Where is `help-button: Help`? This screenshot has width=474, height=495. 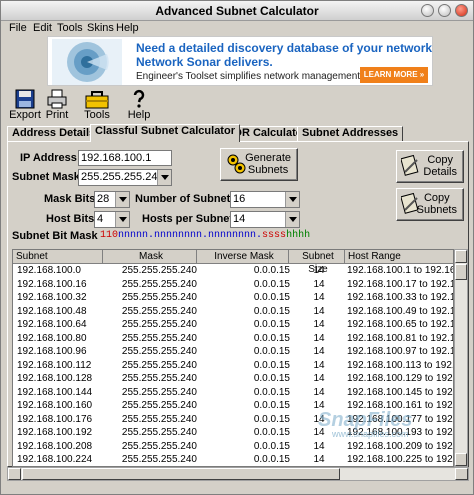 help-button: Help is located at coordinates (139, 106).